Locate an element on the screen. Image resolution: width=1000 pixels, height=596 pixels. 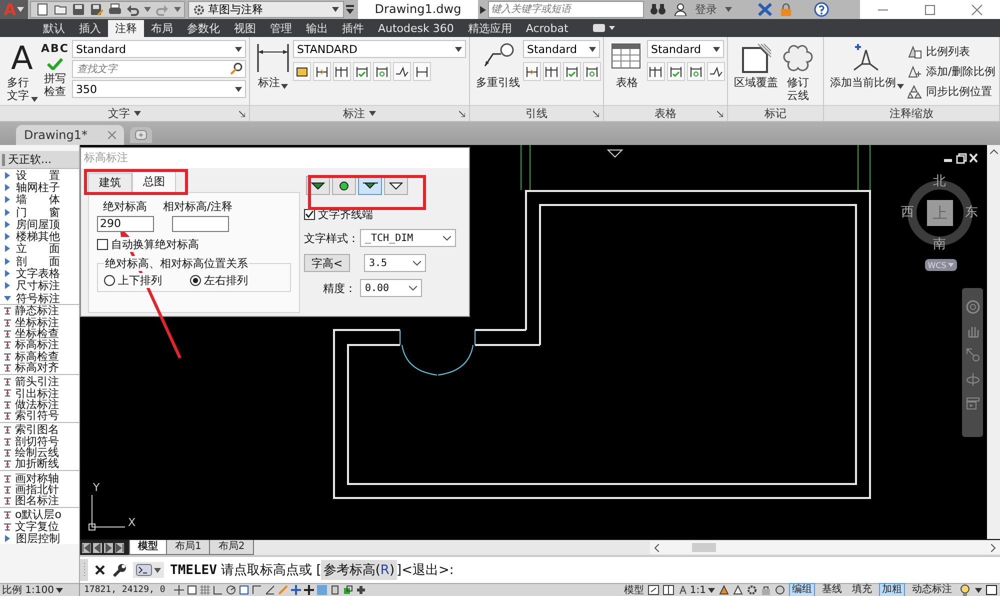
vertical-scrollbar is located at coordinates (993, 342).